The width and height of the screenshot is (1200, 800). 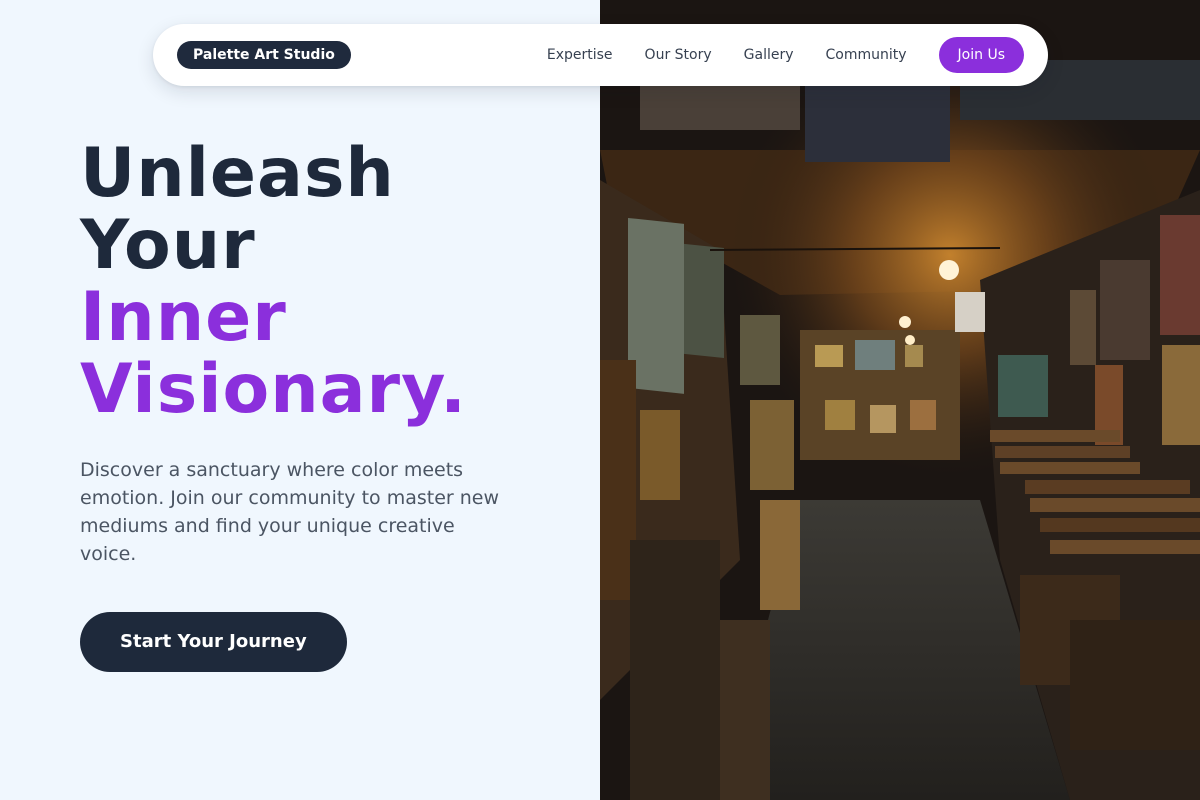 I want to click on headline-line-your: Your, so click(x=168, y=245).